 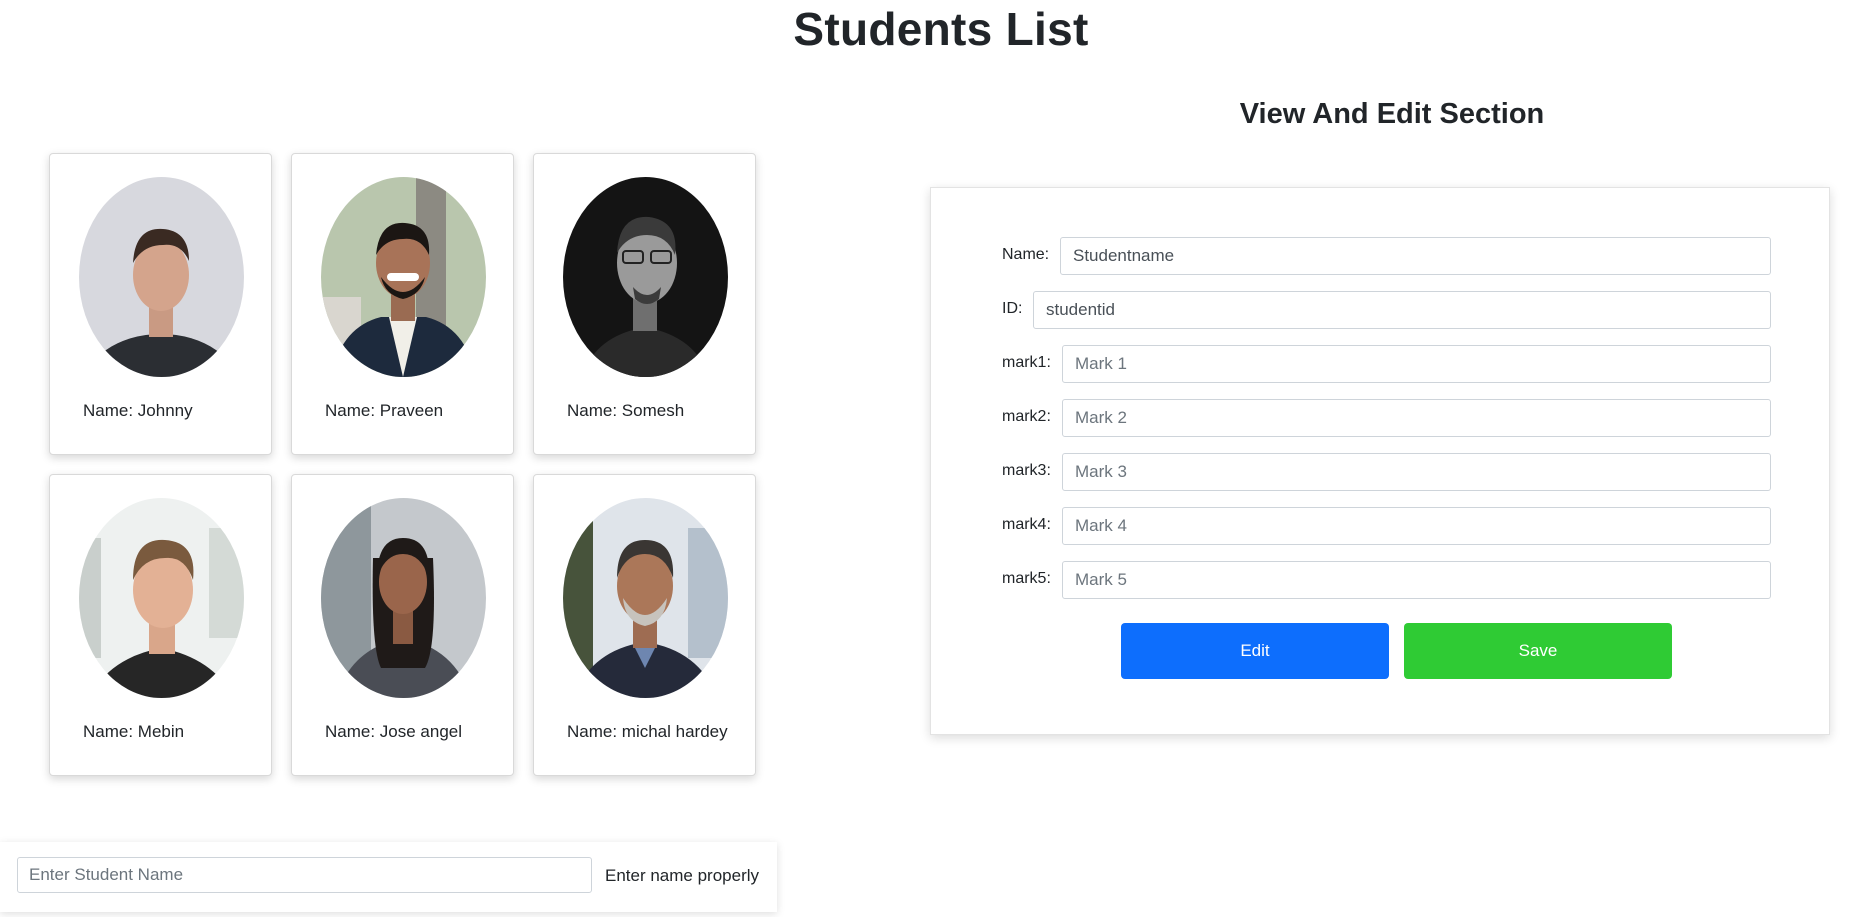 I want to click on student-card-somesh: Name: Somesh, so click(x=644, y=304).